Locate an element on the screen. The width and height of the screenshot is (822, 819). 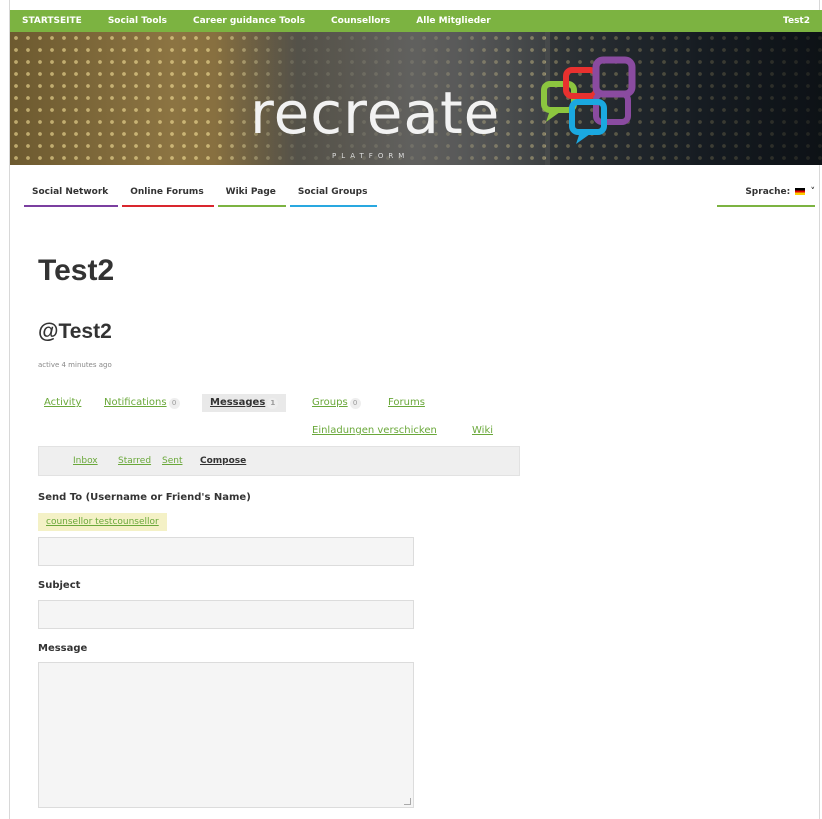
tab-notifications: Notifications 0 is located at coordinates (142, 403).